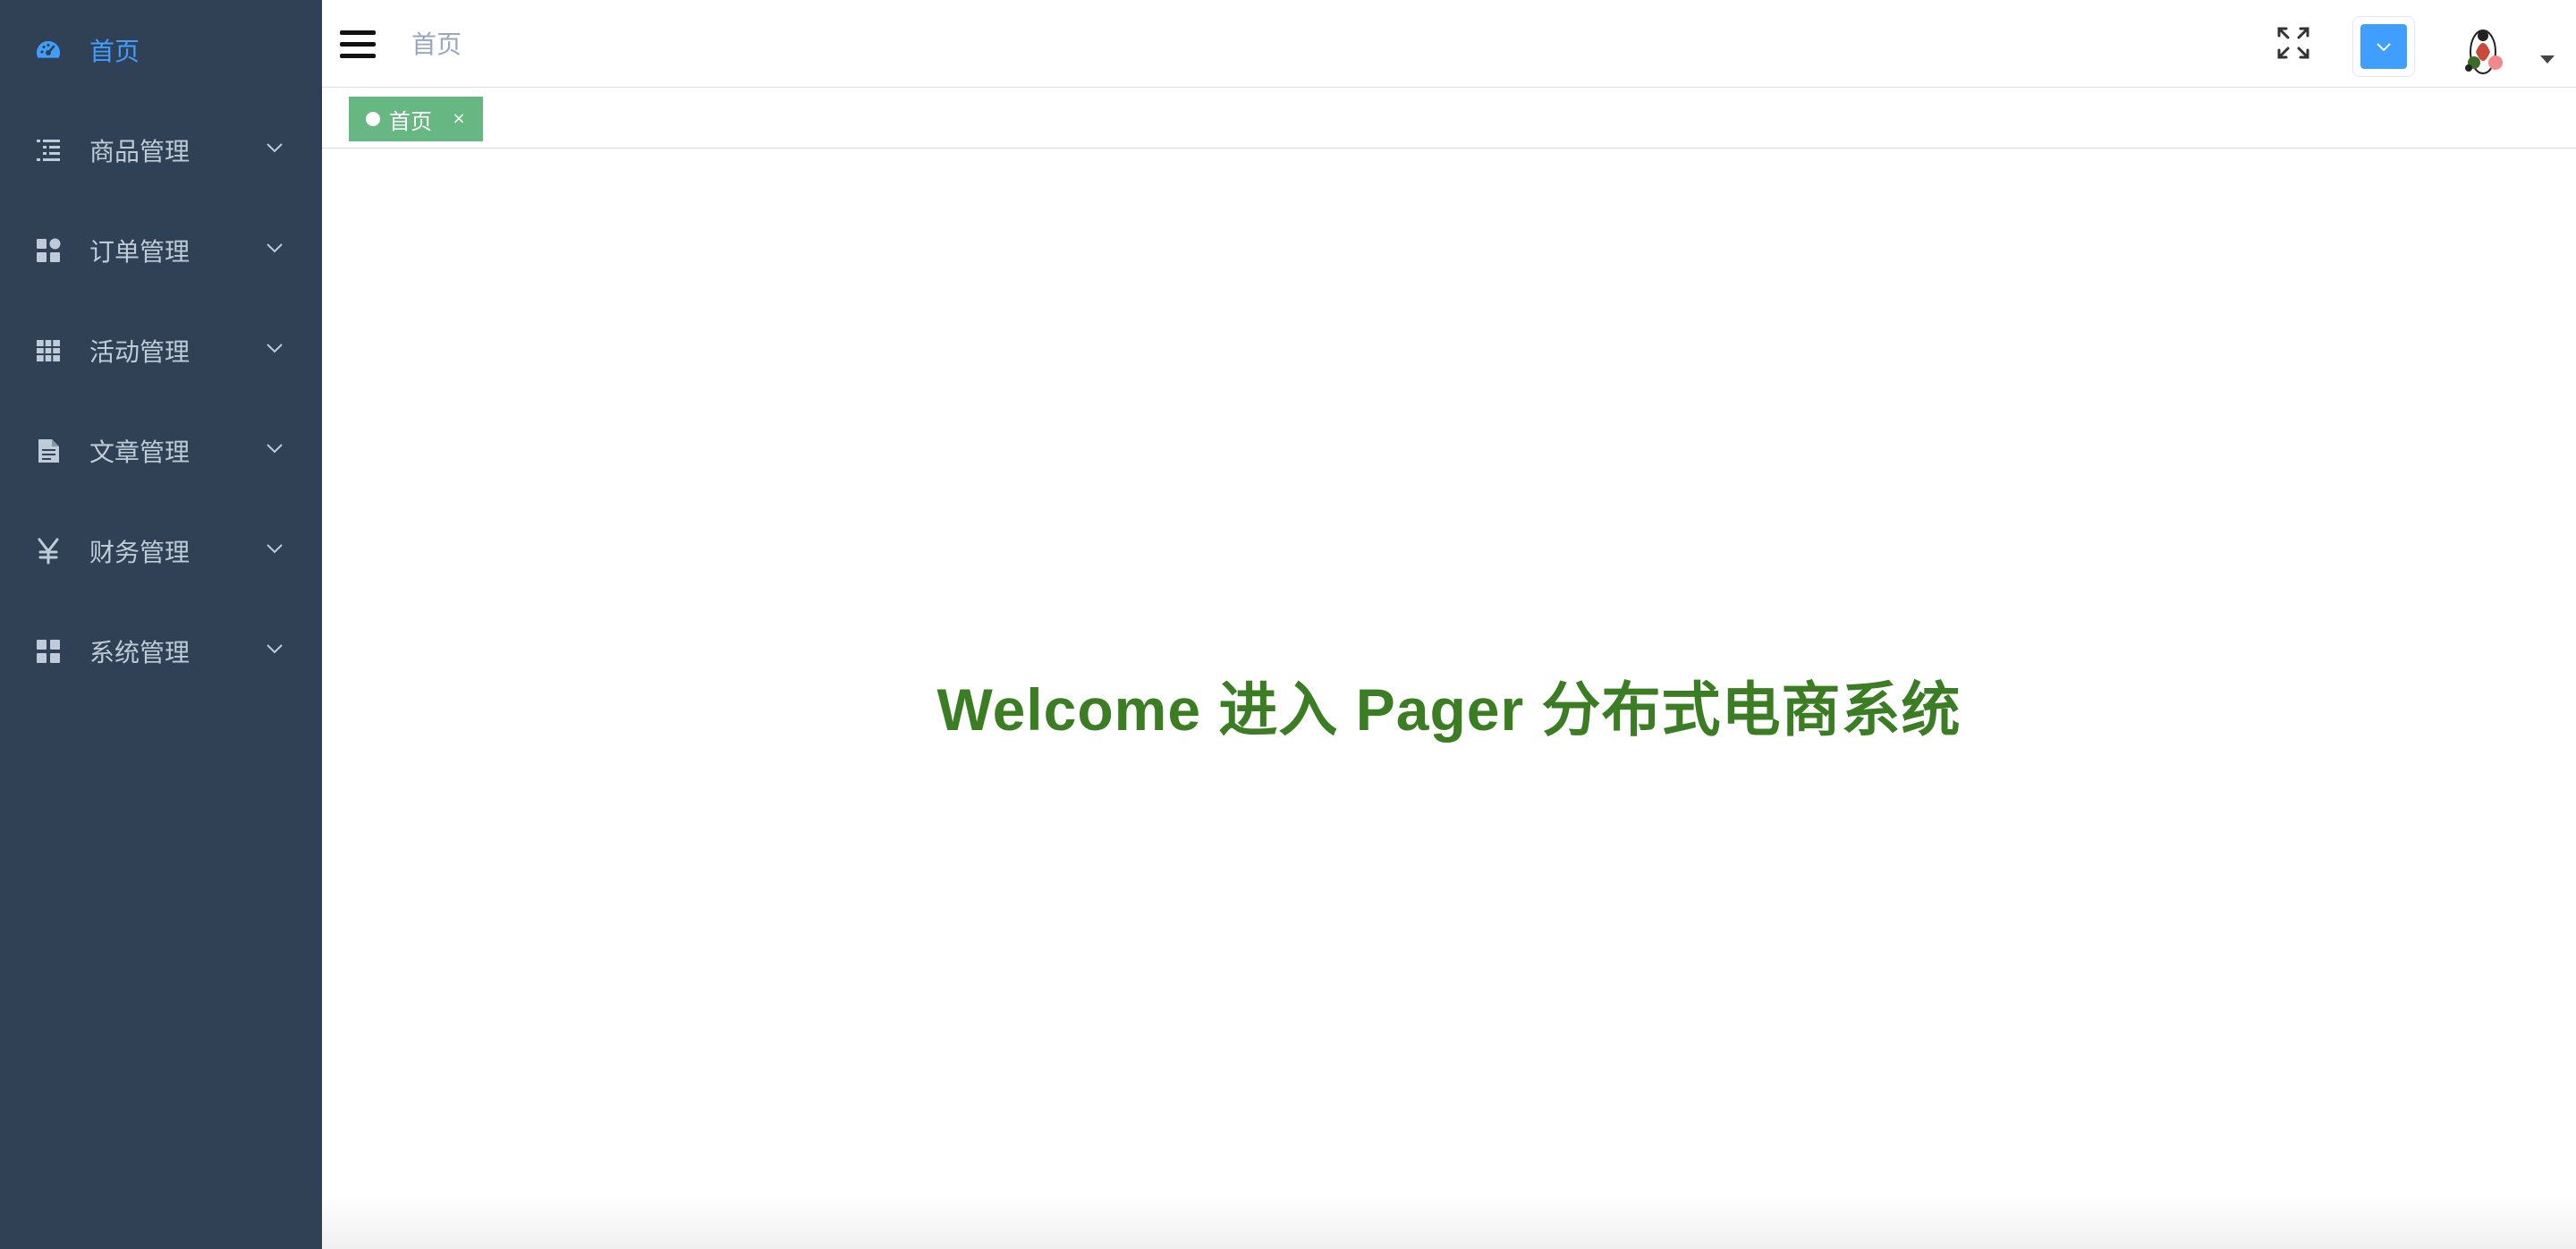 The height and width of the screenshot is (1249, 2576). What do you see at coordinates (48, 150) in the screenshot?
I see `list-icon` at bounding box center [48, 150].